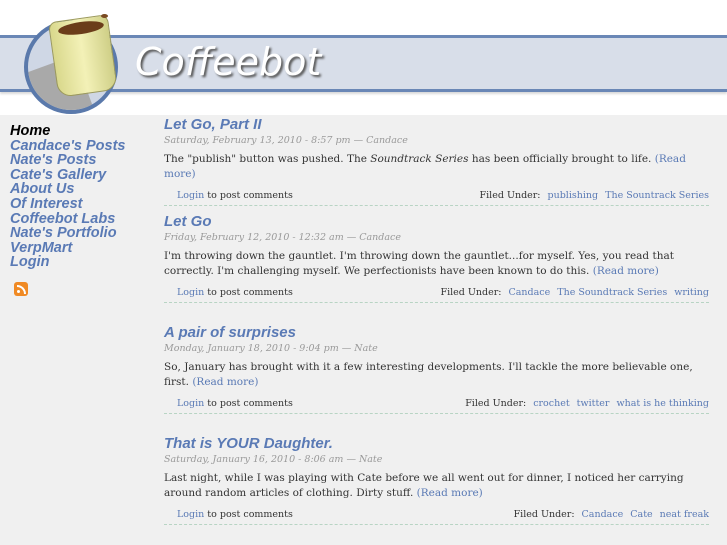  What do you see at coordinates (436, 125) in the screenshot?
I see `post-title: Let Go, Part II` at bounding box center [436, 125].